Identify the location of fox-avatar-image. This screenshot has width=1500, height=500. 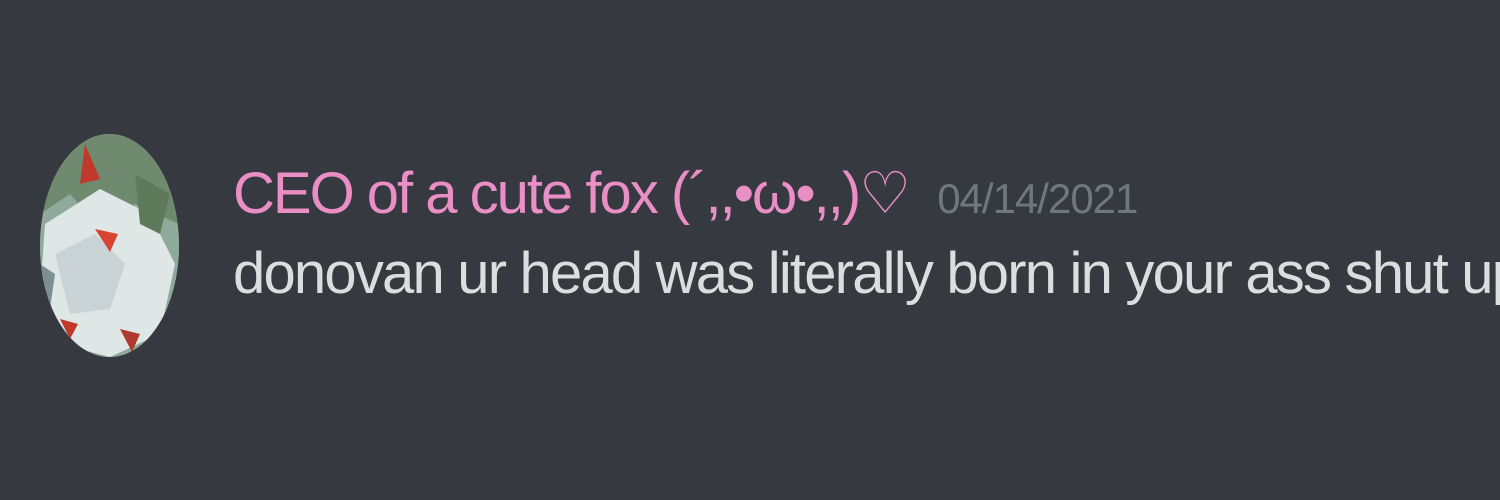
(109, 245).